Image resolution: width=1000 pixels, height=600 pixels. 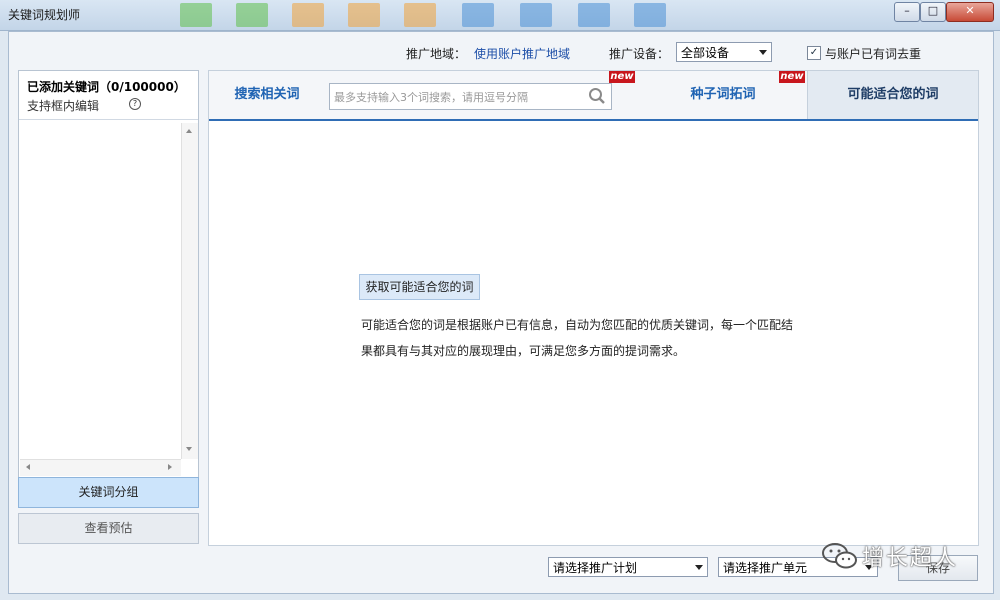 What do you see at coordinates (419, 287) in the screenshot?
I see `get-suitable-keywords-button: 获取可能适合您的词` at bounding box center [419, 287].